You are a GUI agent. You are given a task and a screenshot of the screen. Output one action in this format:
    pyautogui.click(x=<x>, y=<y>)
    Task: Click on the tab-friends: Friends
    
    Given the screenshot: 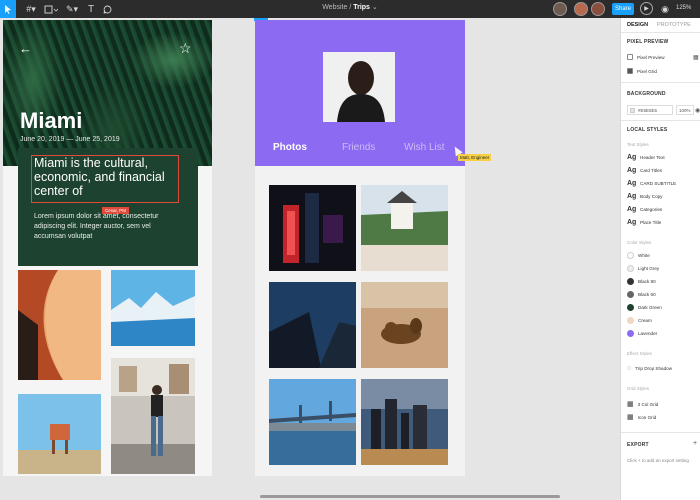 What is the action you would take?
    pyautogui.click(x=358, y=147)
    